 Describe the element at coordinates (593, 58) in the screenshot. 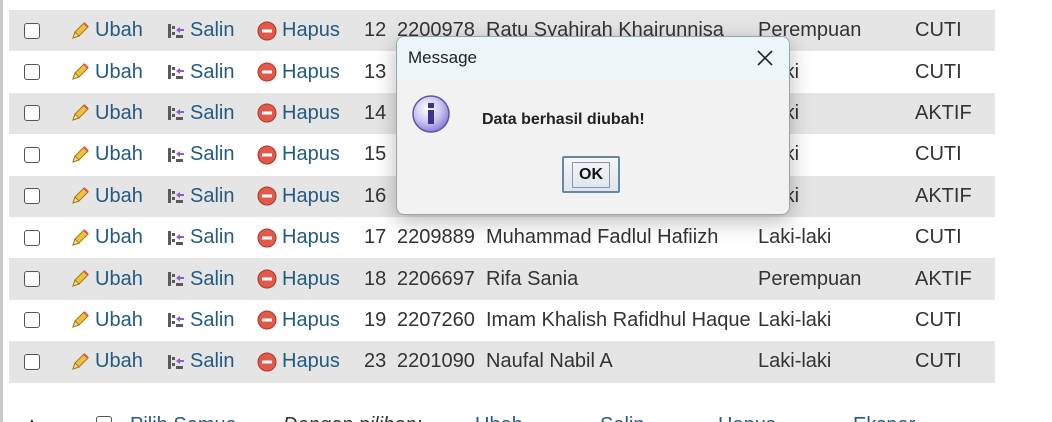

I see `dialog-title-bar: Message` at that location.